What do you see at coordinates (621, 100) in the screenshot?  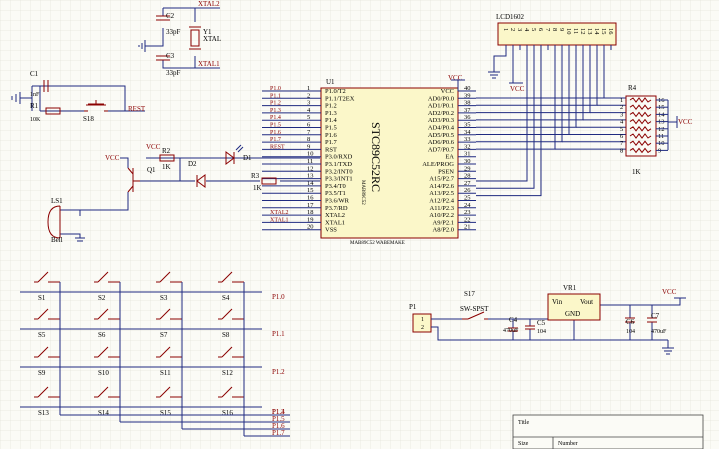 I see `r4-left-pin: 1` at bounding box center [621, 100].